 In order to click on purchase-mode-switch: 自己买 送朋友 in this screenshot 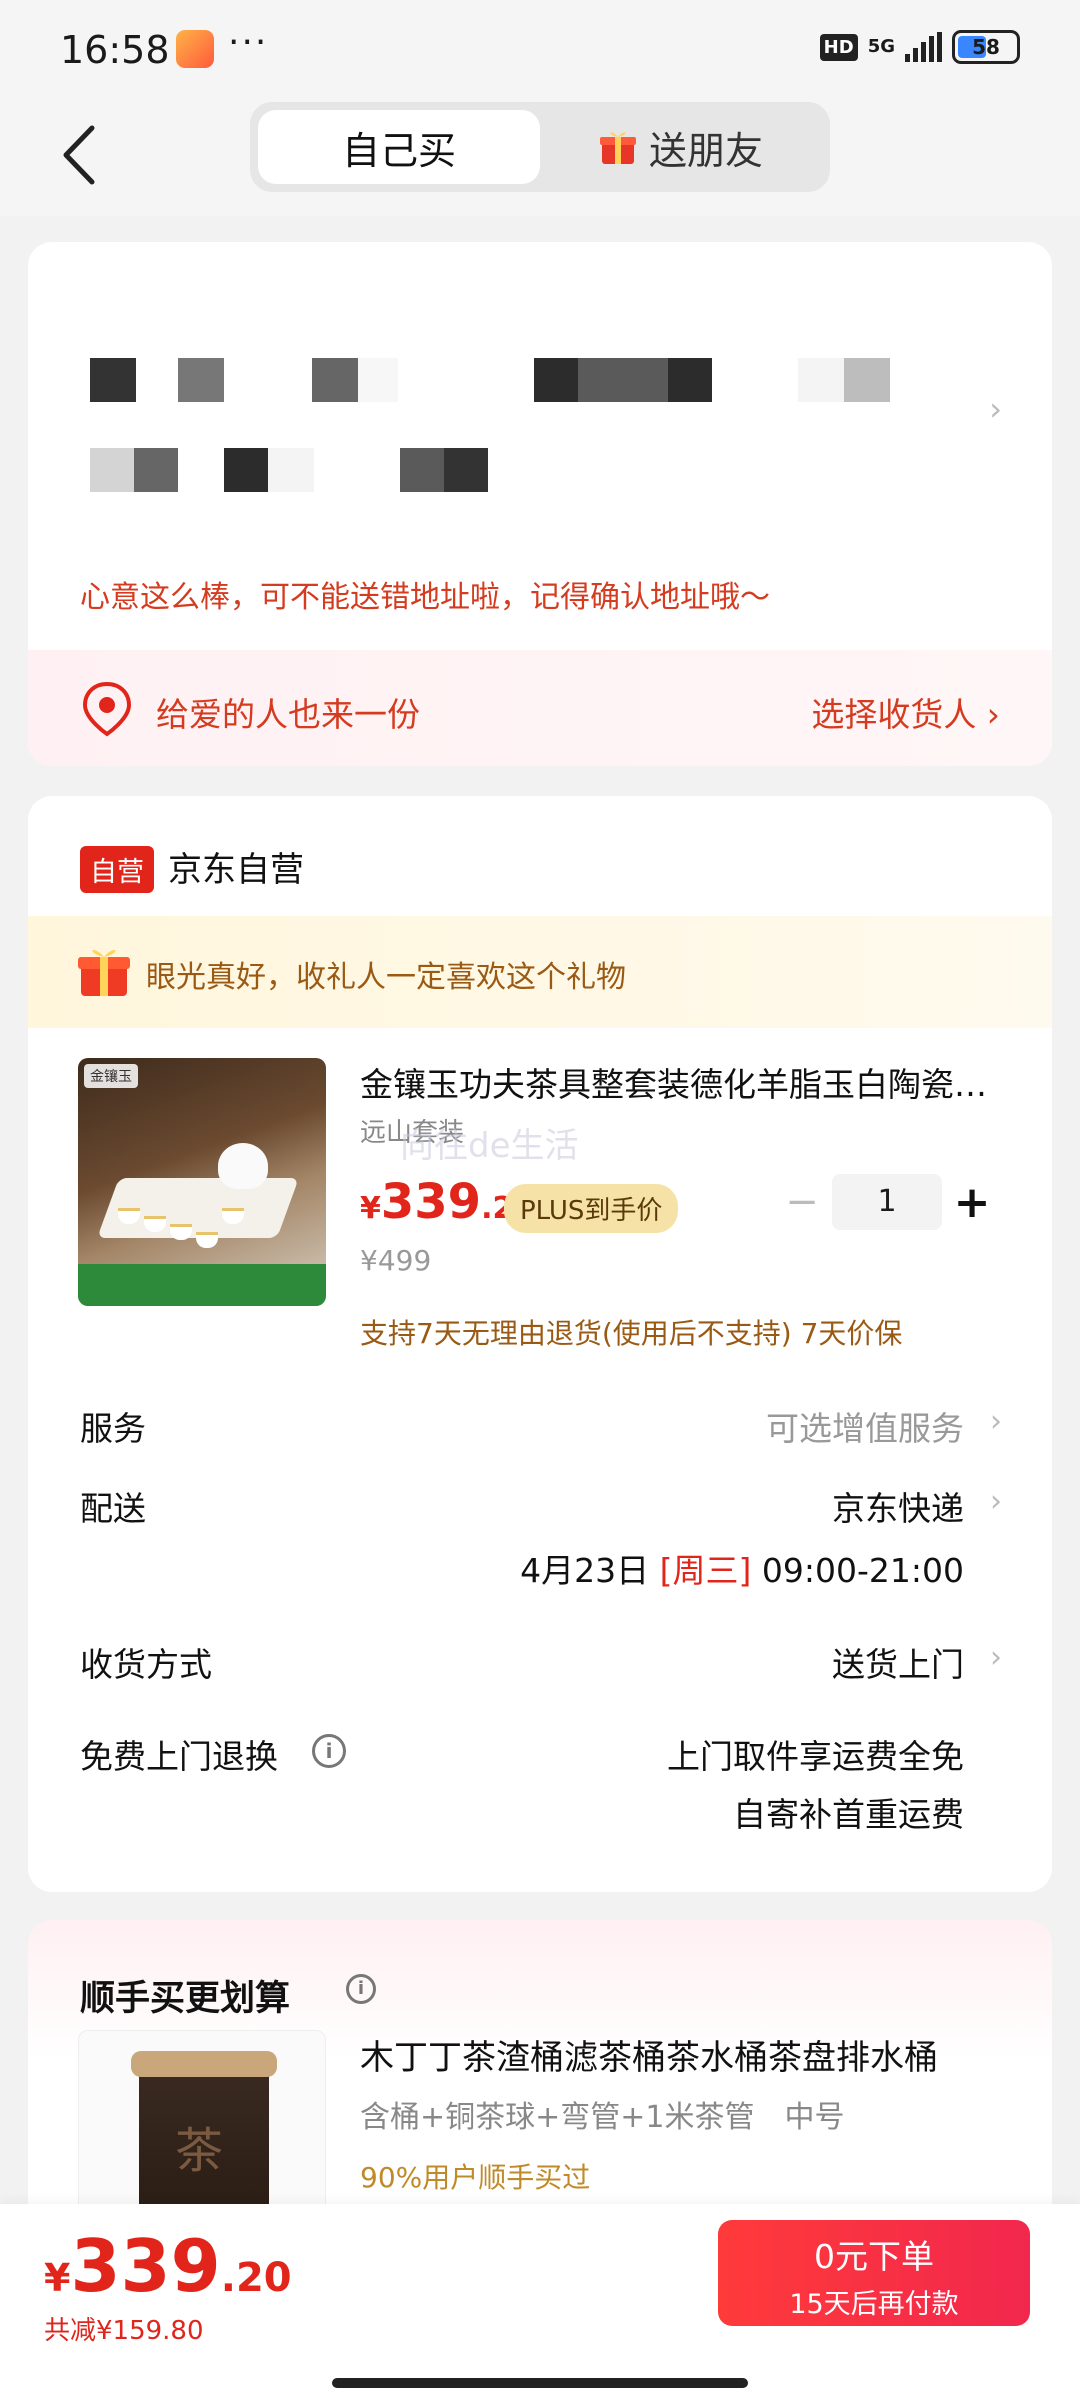, I will do `click(540, 147)`.